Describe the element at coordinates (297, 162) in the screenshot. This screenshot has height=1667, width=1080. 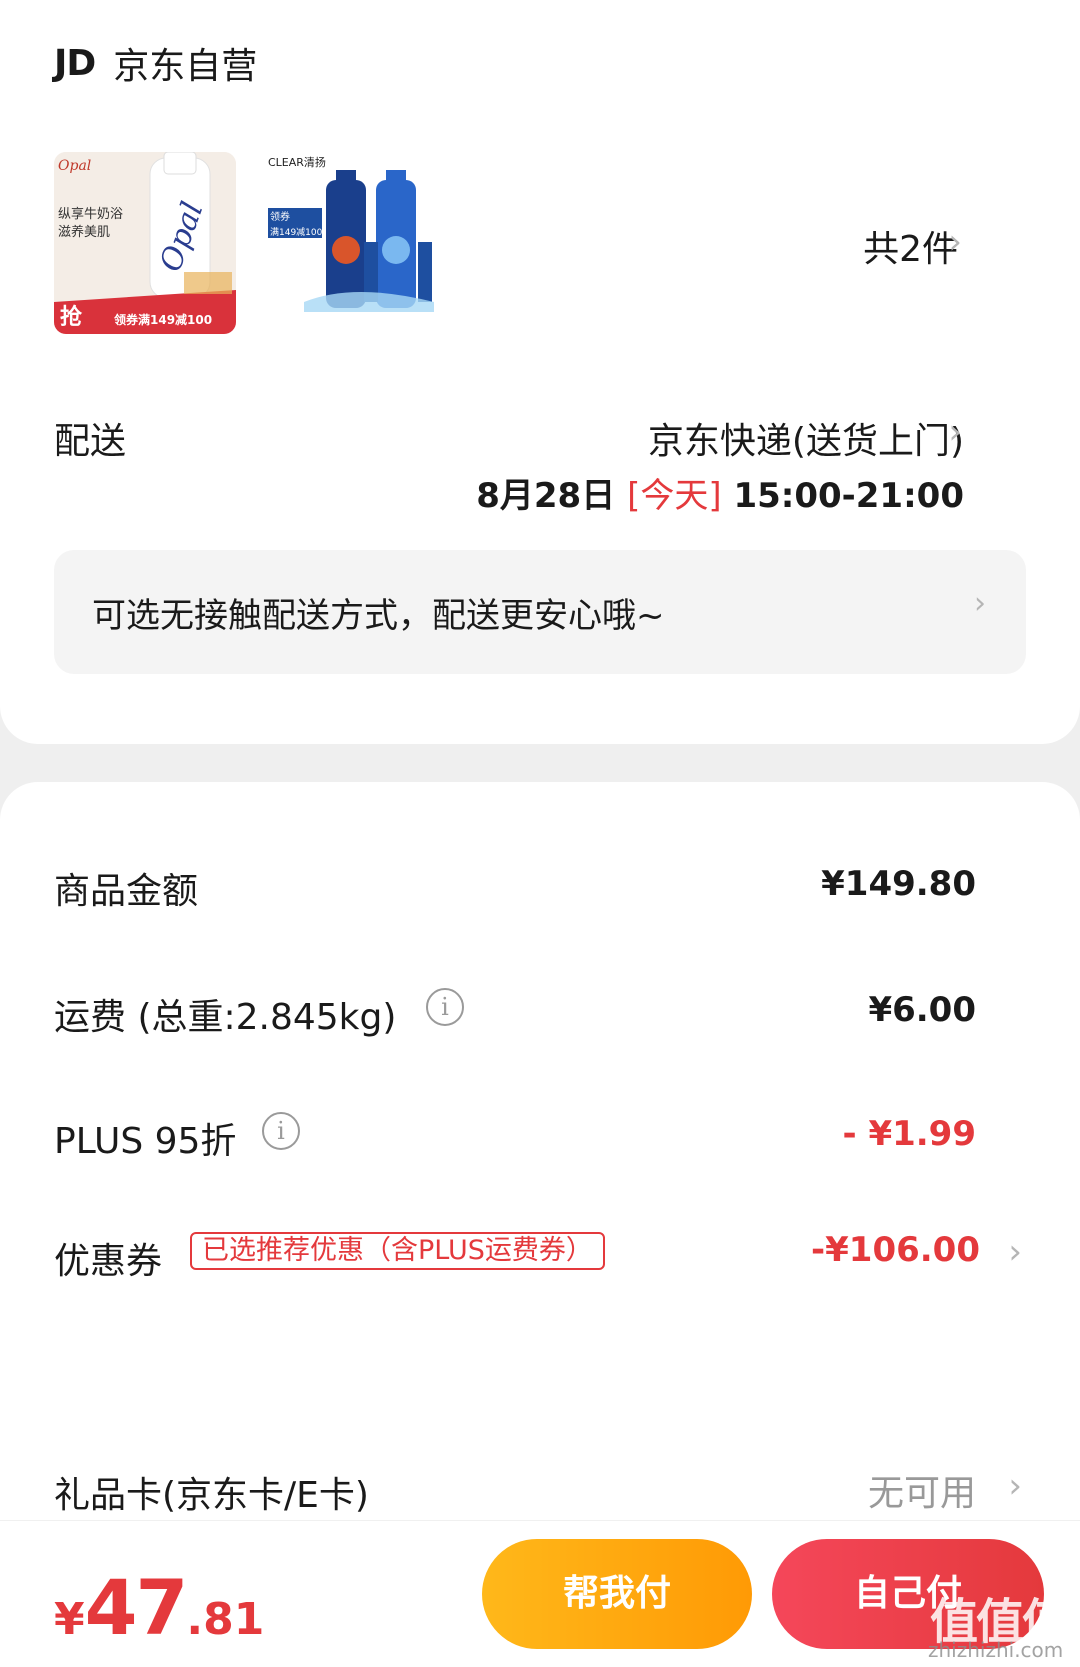
I see `clear-brand-logo: CLEAR清扬` at that location.